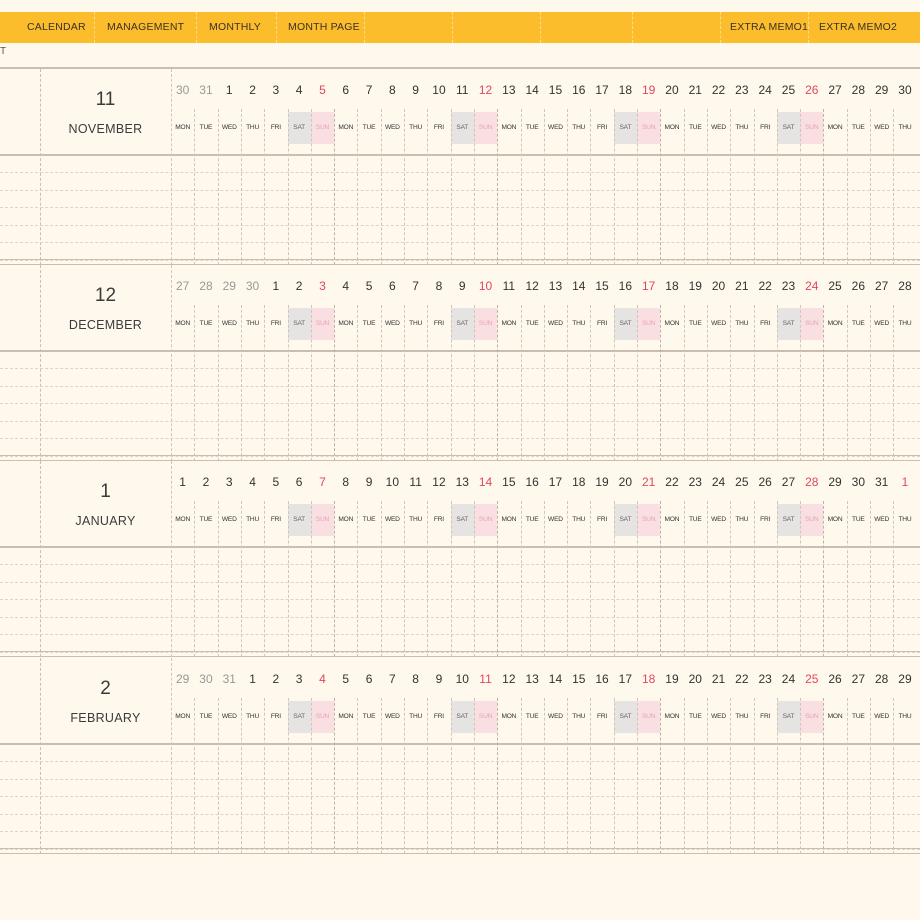 Image resolution: width=920 pixels, height=920 pixels. What do you see at coordinates (671, 111) in the screenshot?
I see `day-column: 20 MON` at bounding box center [671, 111].